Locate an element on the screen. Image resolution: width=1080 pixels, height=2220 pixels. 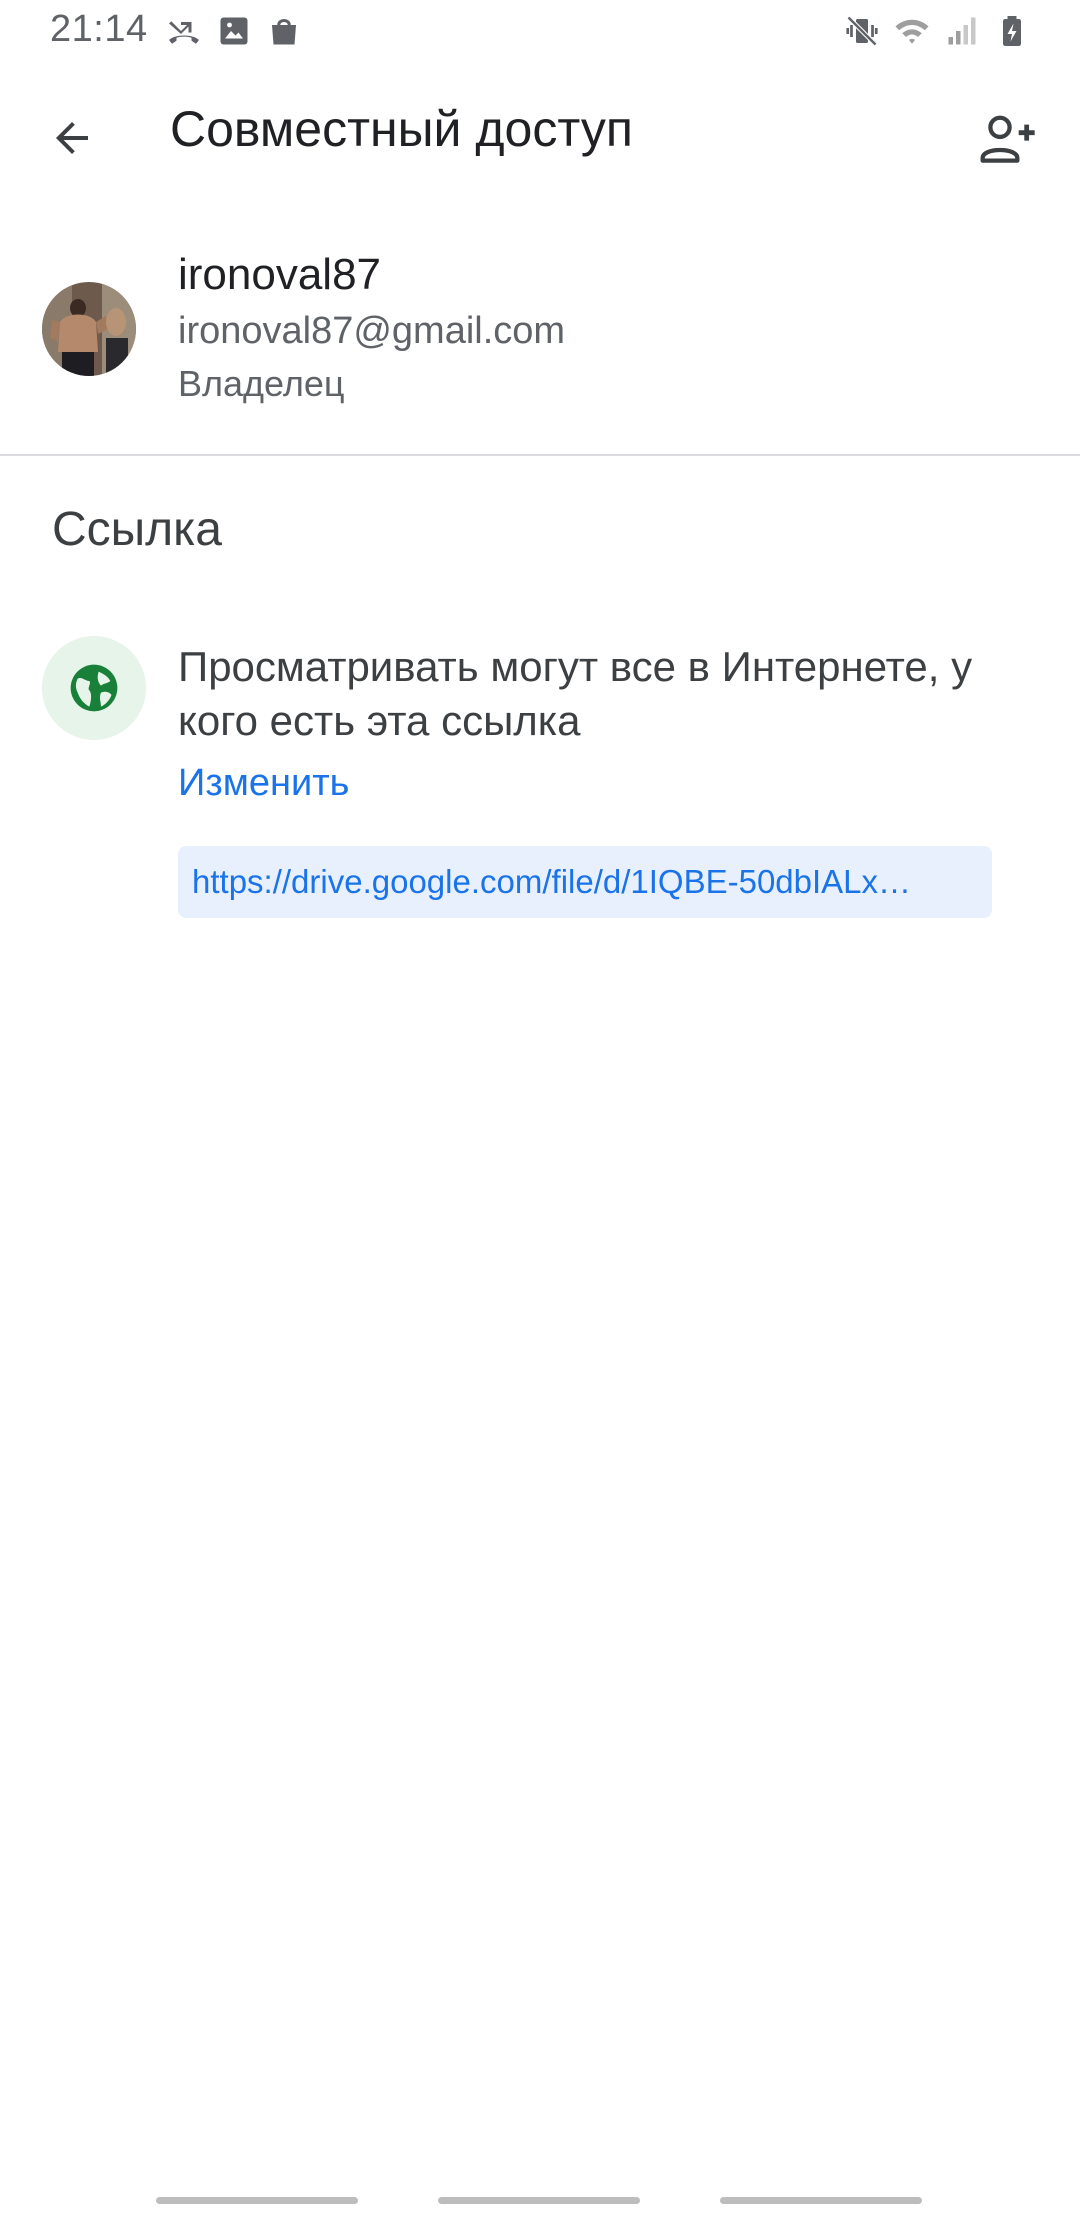
nav-handle-left is located at coordinates (257, 2200).